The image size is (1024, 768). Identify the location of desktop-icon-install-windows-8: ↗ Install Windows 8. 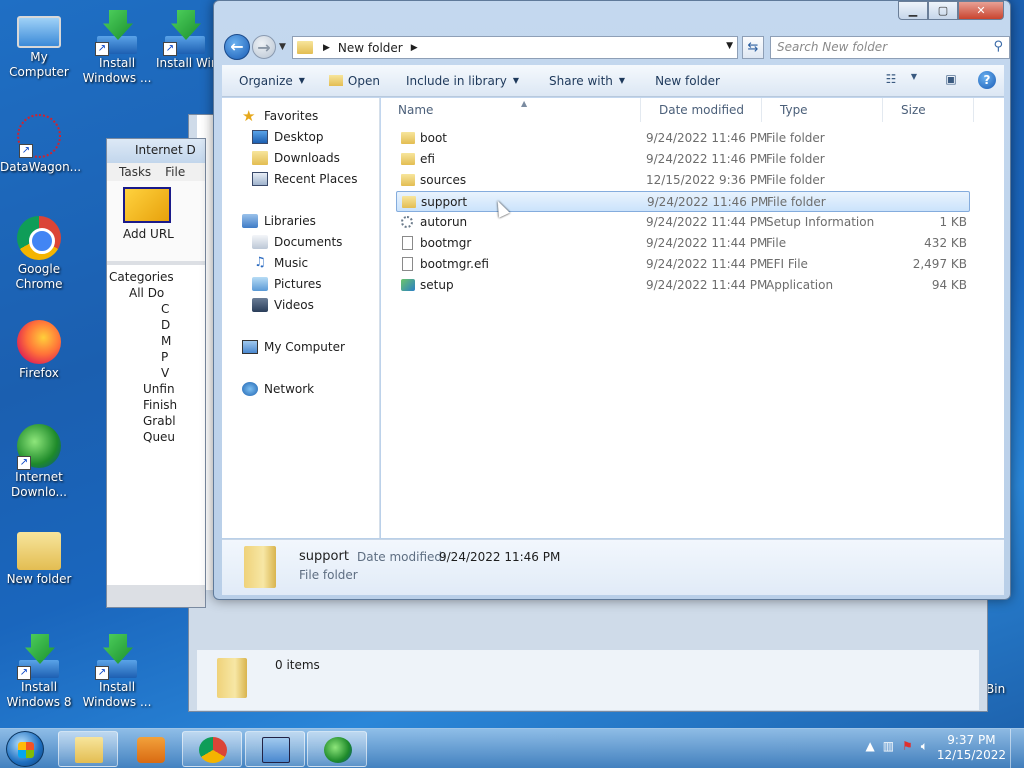
(39, 672).